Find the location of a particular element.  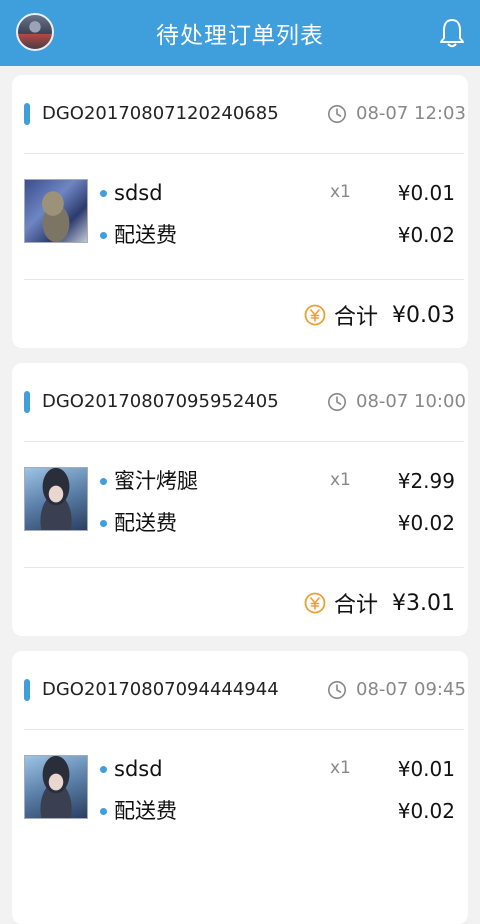

order-time: 08-07 09:45 is located at coordinates (411, 689).